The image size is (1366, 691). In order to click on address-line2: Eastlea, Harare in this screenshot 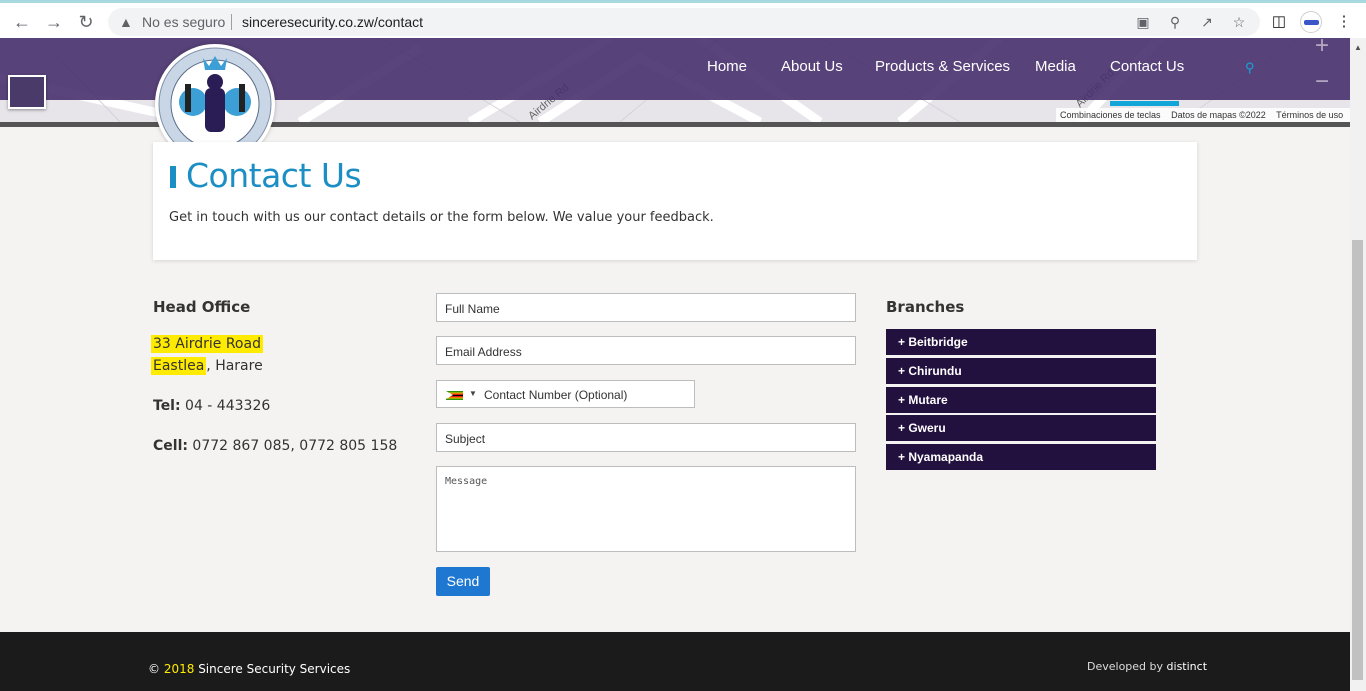, I will do `click(207, 366)`.